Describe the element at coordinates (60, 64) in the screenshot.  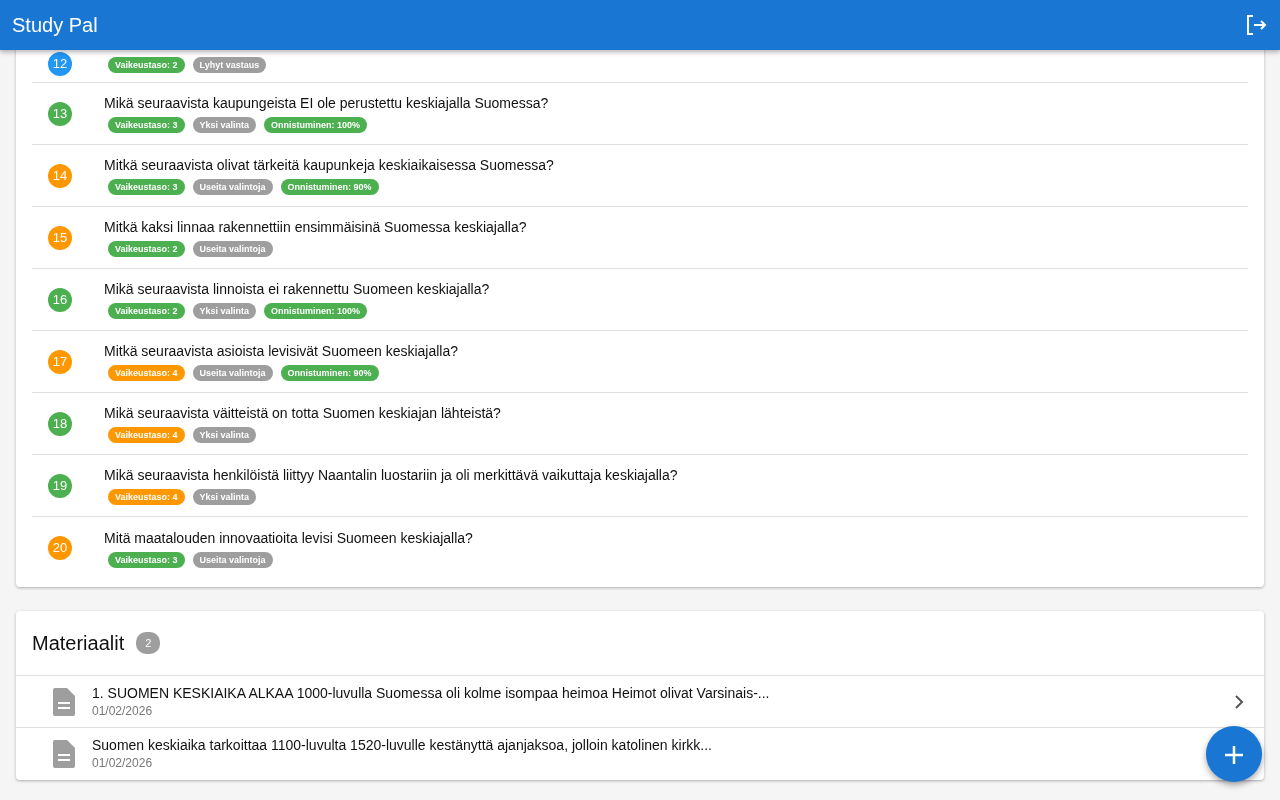
I see `question-number: 12` at that location.